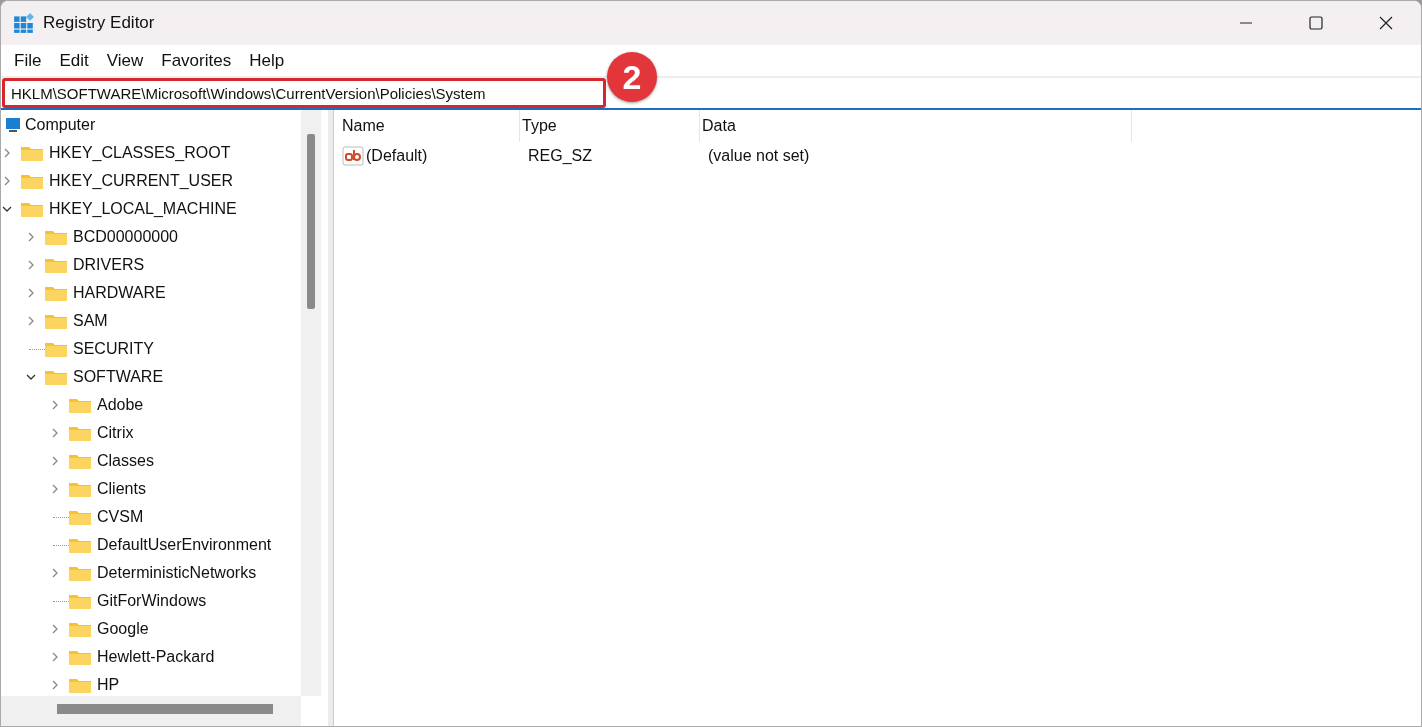 The image size is (1422, 727). I want to click on tree-item: HKEY_CURRENT_USER, so click(141, 181).